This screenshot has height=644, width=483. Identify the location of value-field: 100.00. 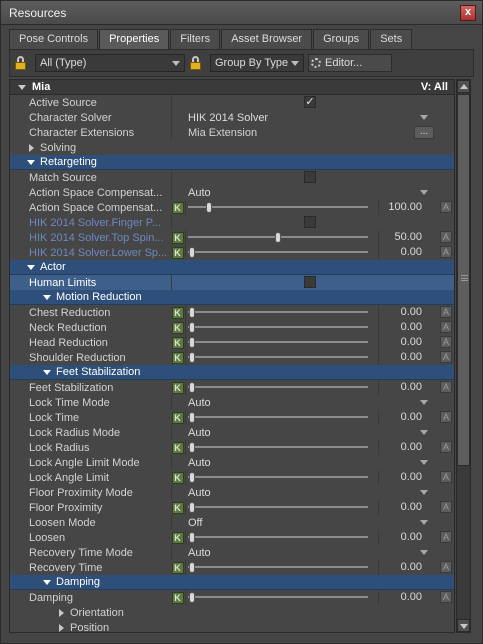
(406, 207).